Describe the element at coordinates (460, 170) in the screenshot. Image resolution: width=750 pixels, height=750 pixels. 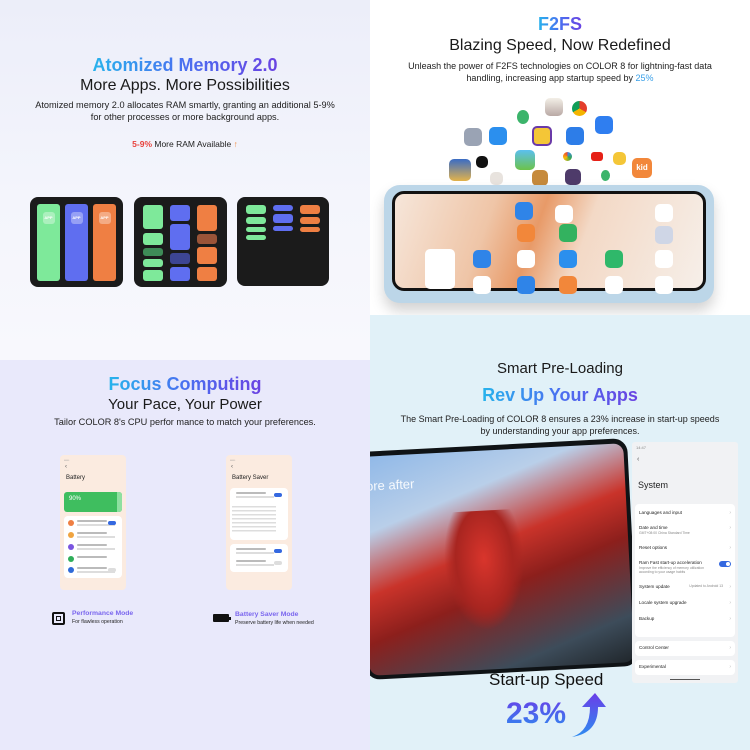
I see `app-icon-castle` at that location.